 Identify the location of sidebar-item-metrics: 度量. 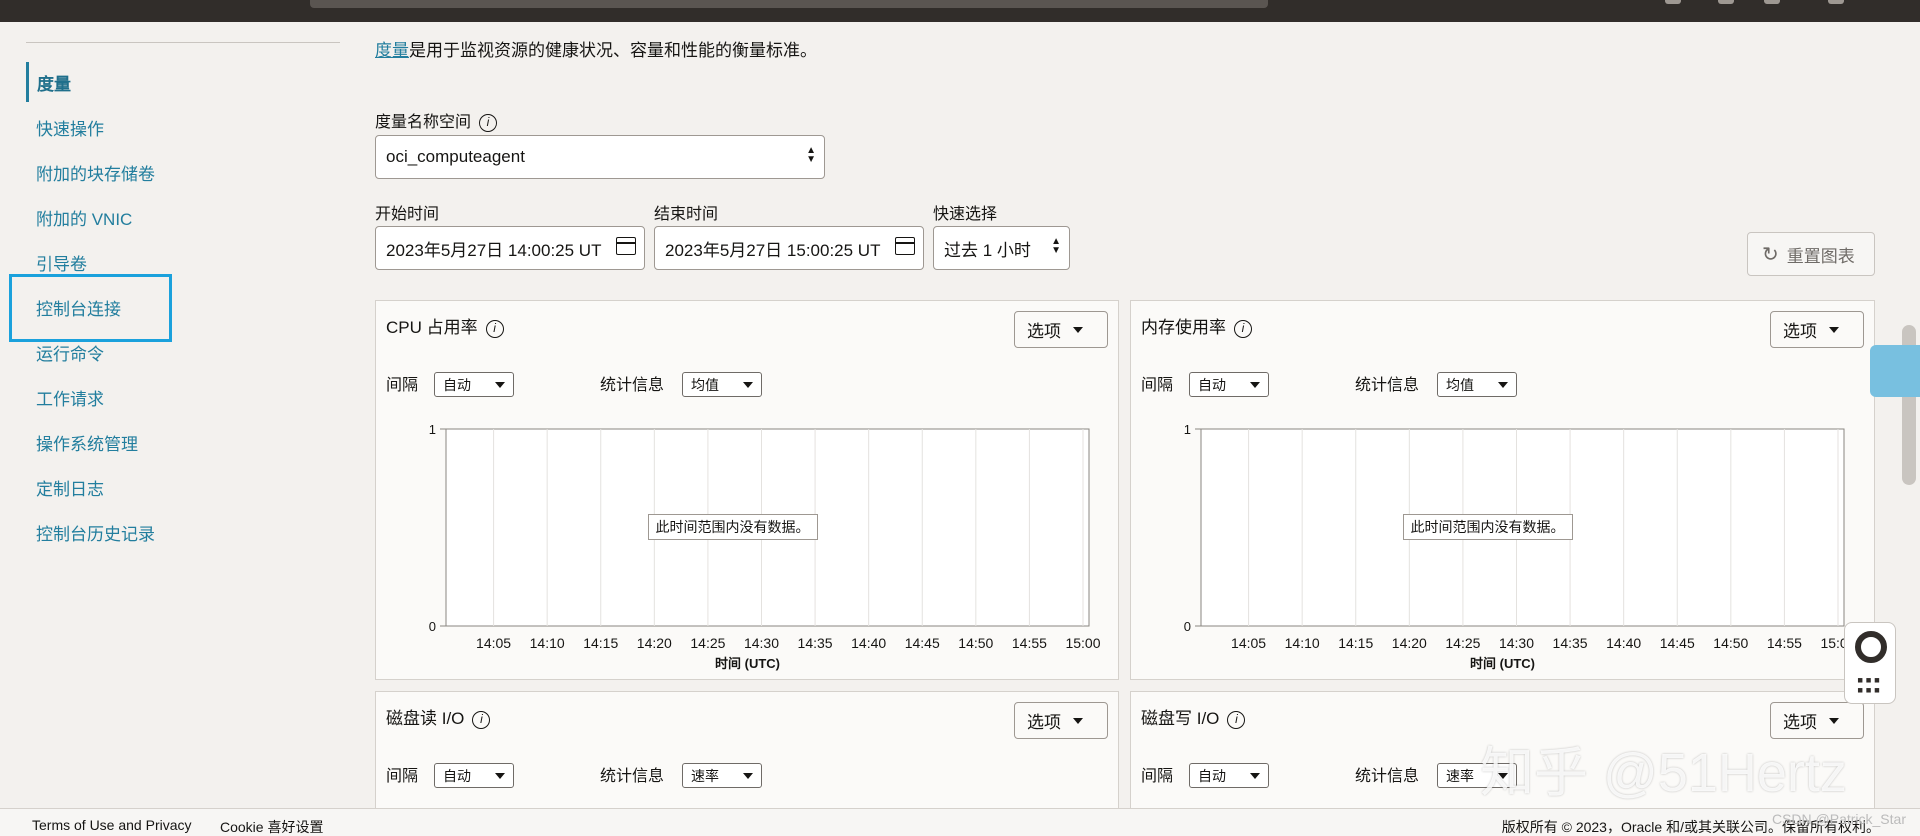
(176, 82).